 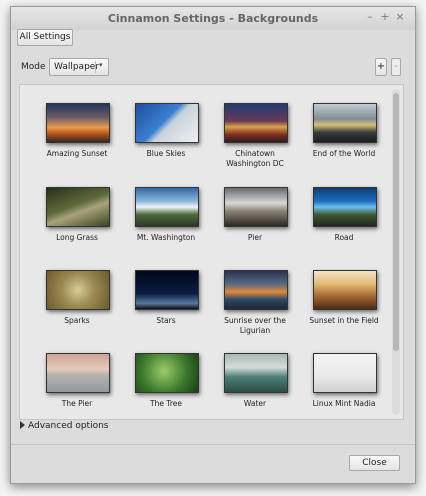 I want to click on window-title: Cinnamon Settings - Backgrounds, so click(x=213, y=18).